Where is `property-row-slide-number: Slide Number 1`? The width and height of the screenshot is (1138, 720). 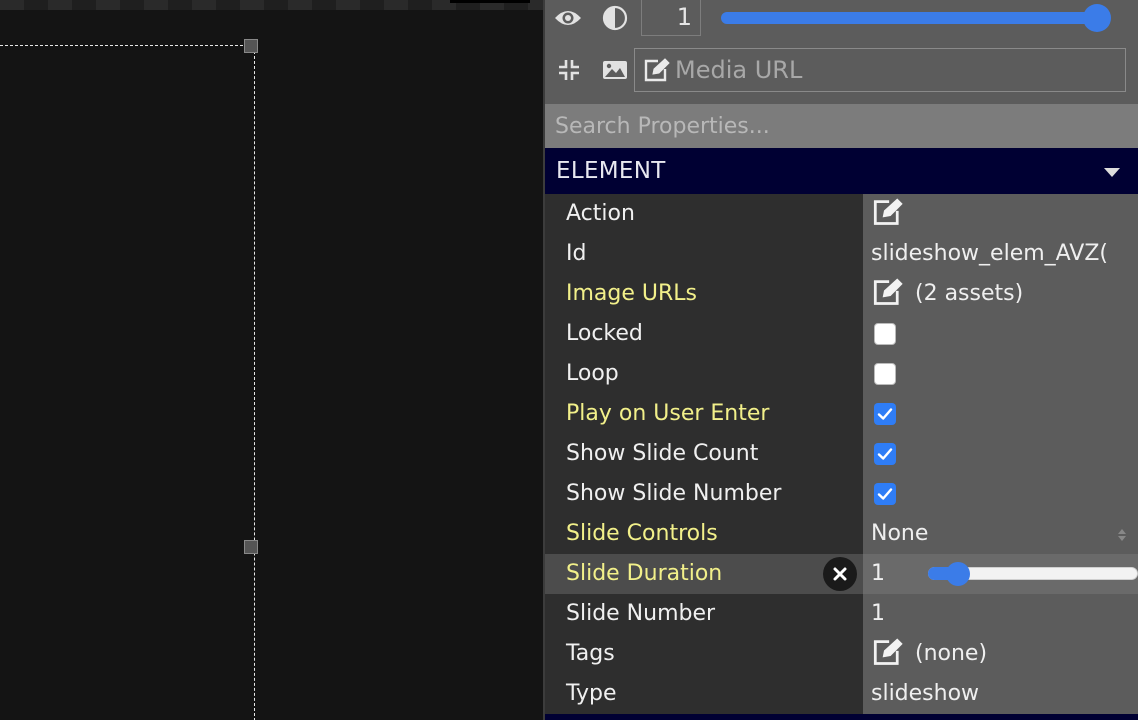
property-row-slide-number: Slide Number 1 is located at coordinates (841, 614).